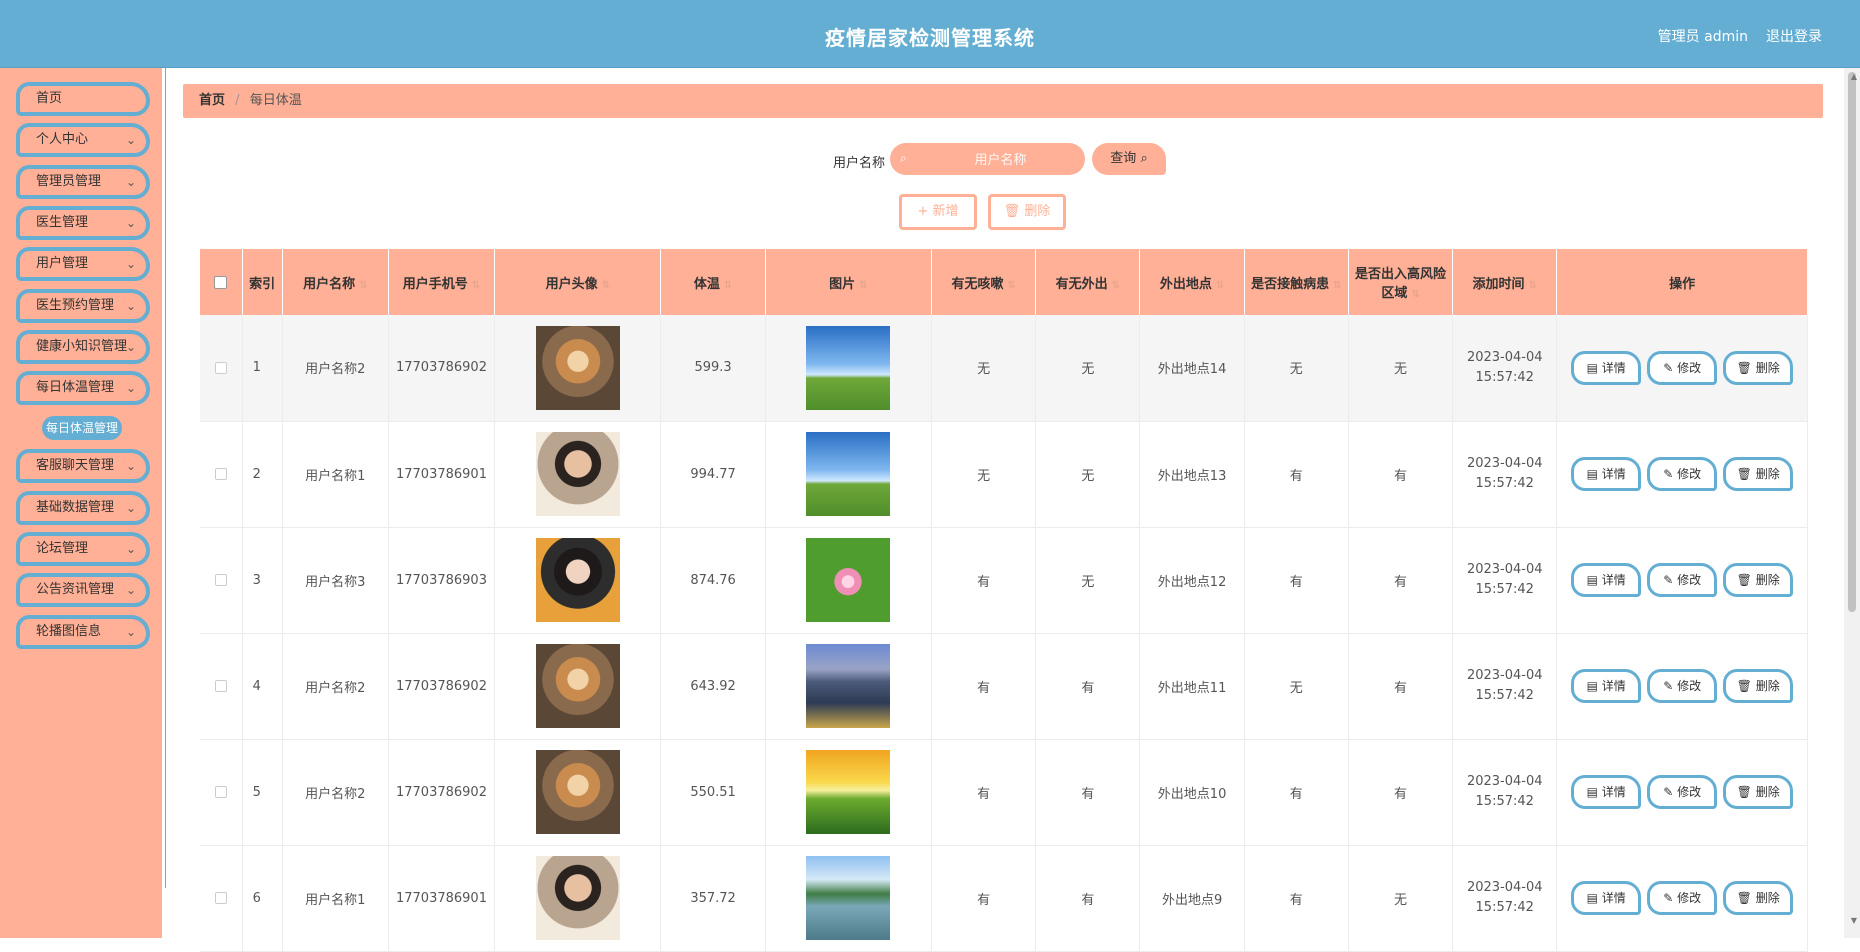 The width and height of the screenshot is (1860, 952). Describe the element at coordinates (212, 100) in the screenshot. I see `breadcrumb-home: 首页` at that location.